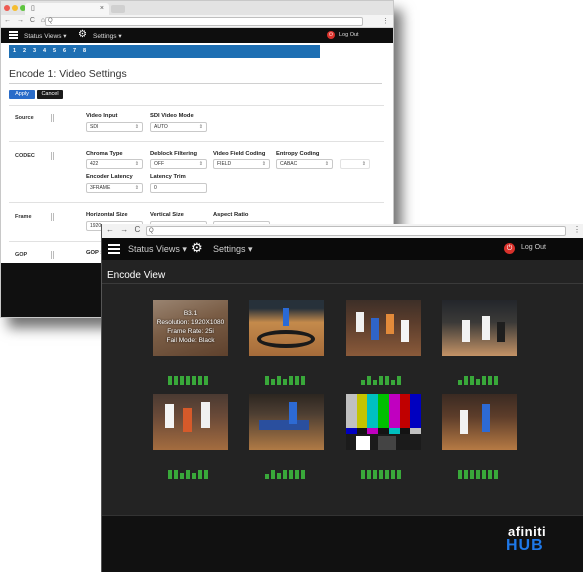 The width and height of the screenshot is (583, 572). Describe the element at coordinates (14, 51) in the screenshot. I see `channel-tab: 1` at that location.